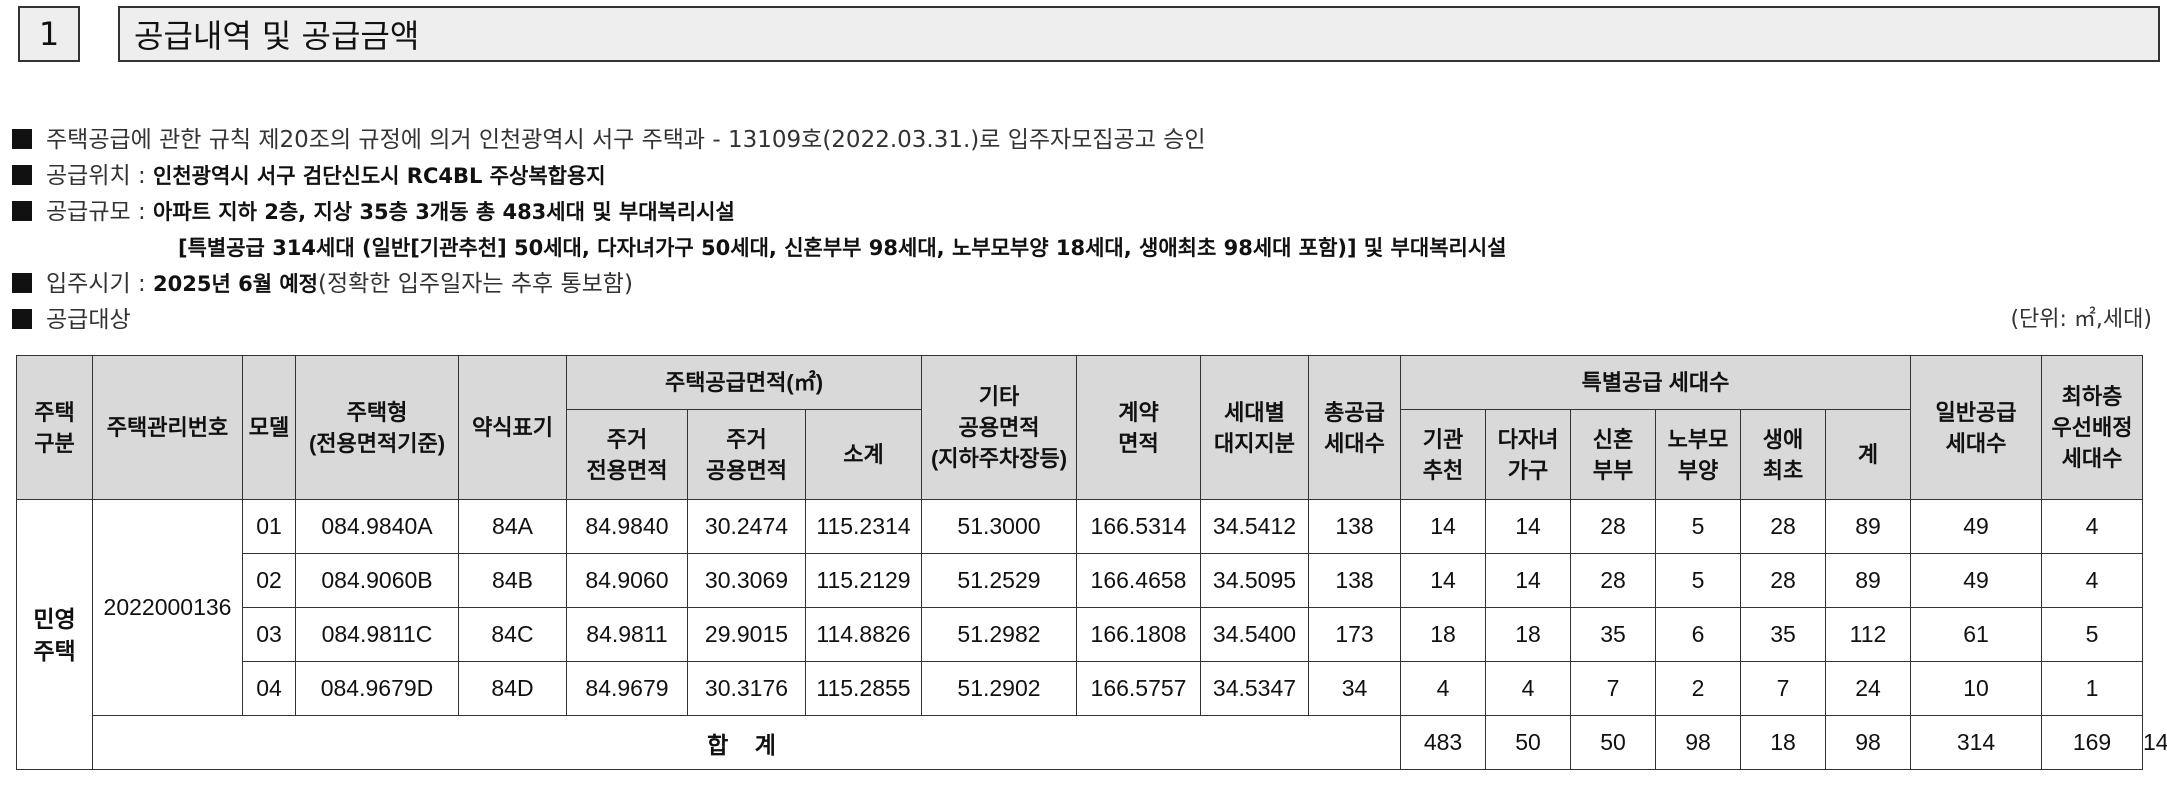 This screenshot has width=2167, height=785. What do you see at coordinates (475, 284) in the screenshot?
I see `movein-note: (정확한 입주일자는 추후 통보함)` at bounding box center [475, 284].